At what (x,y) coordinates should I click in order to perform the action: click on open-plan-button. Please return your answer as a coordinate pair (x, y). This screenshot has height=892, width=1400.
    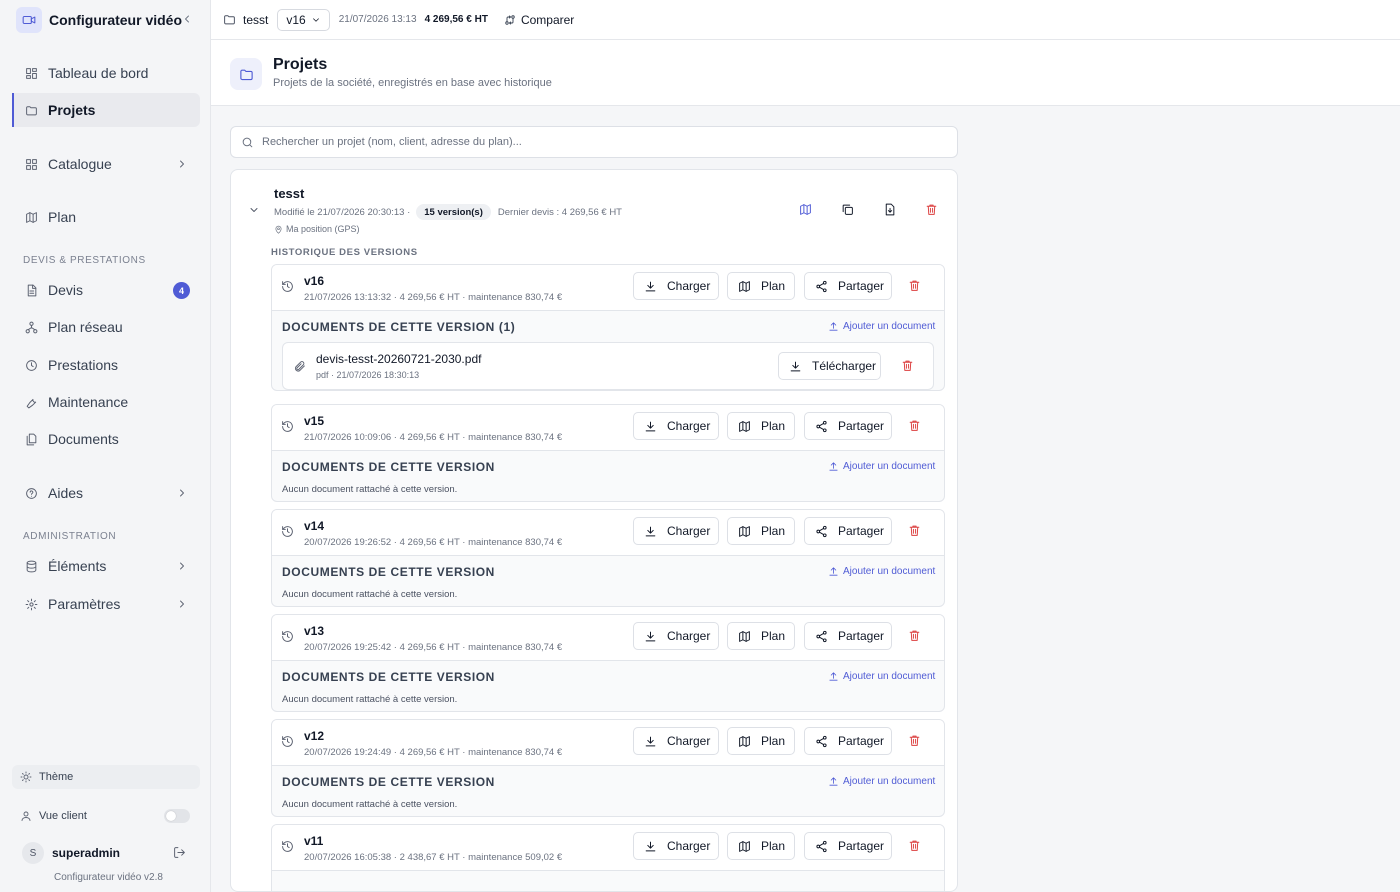
    Looking at the image, I should click on (805, 209).